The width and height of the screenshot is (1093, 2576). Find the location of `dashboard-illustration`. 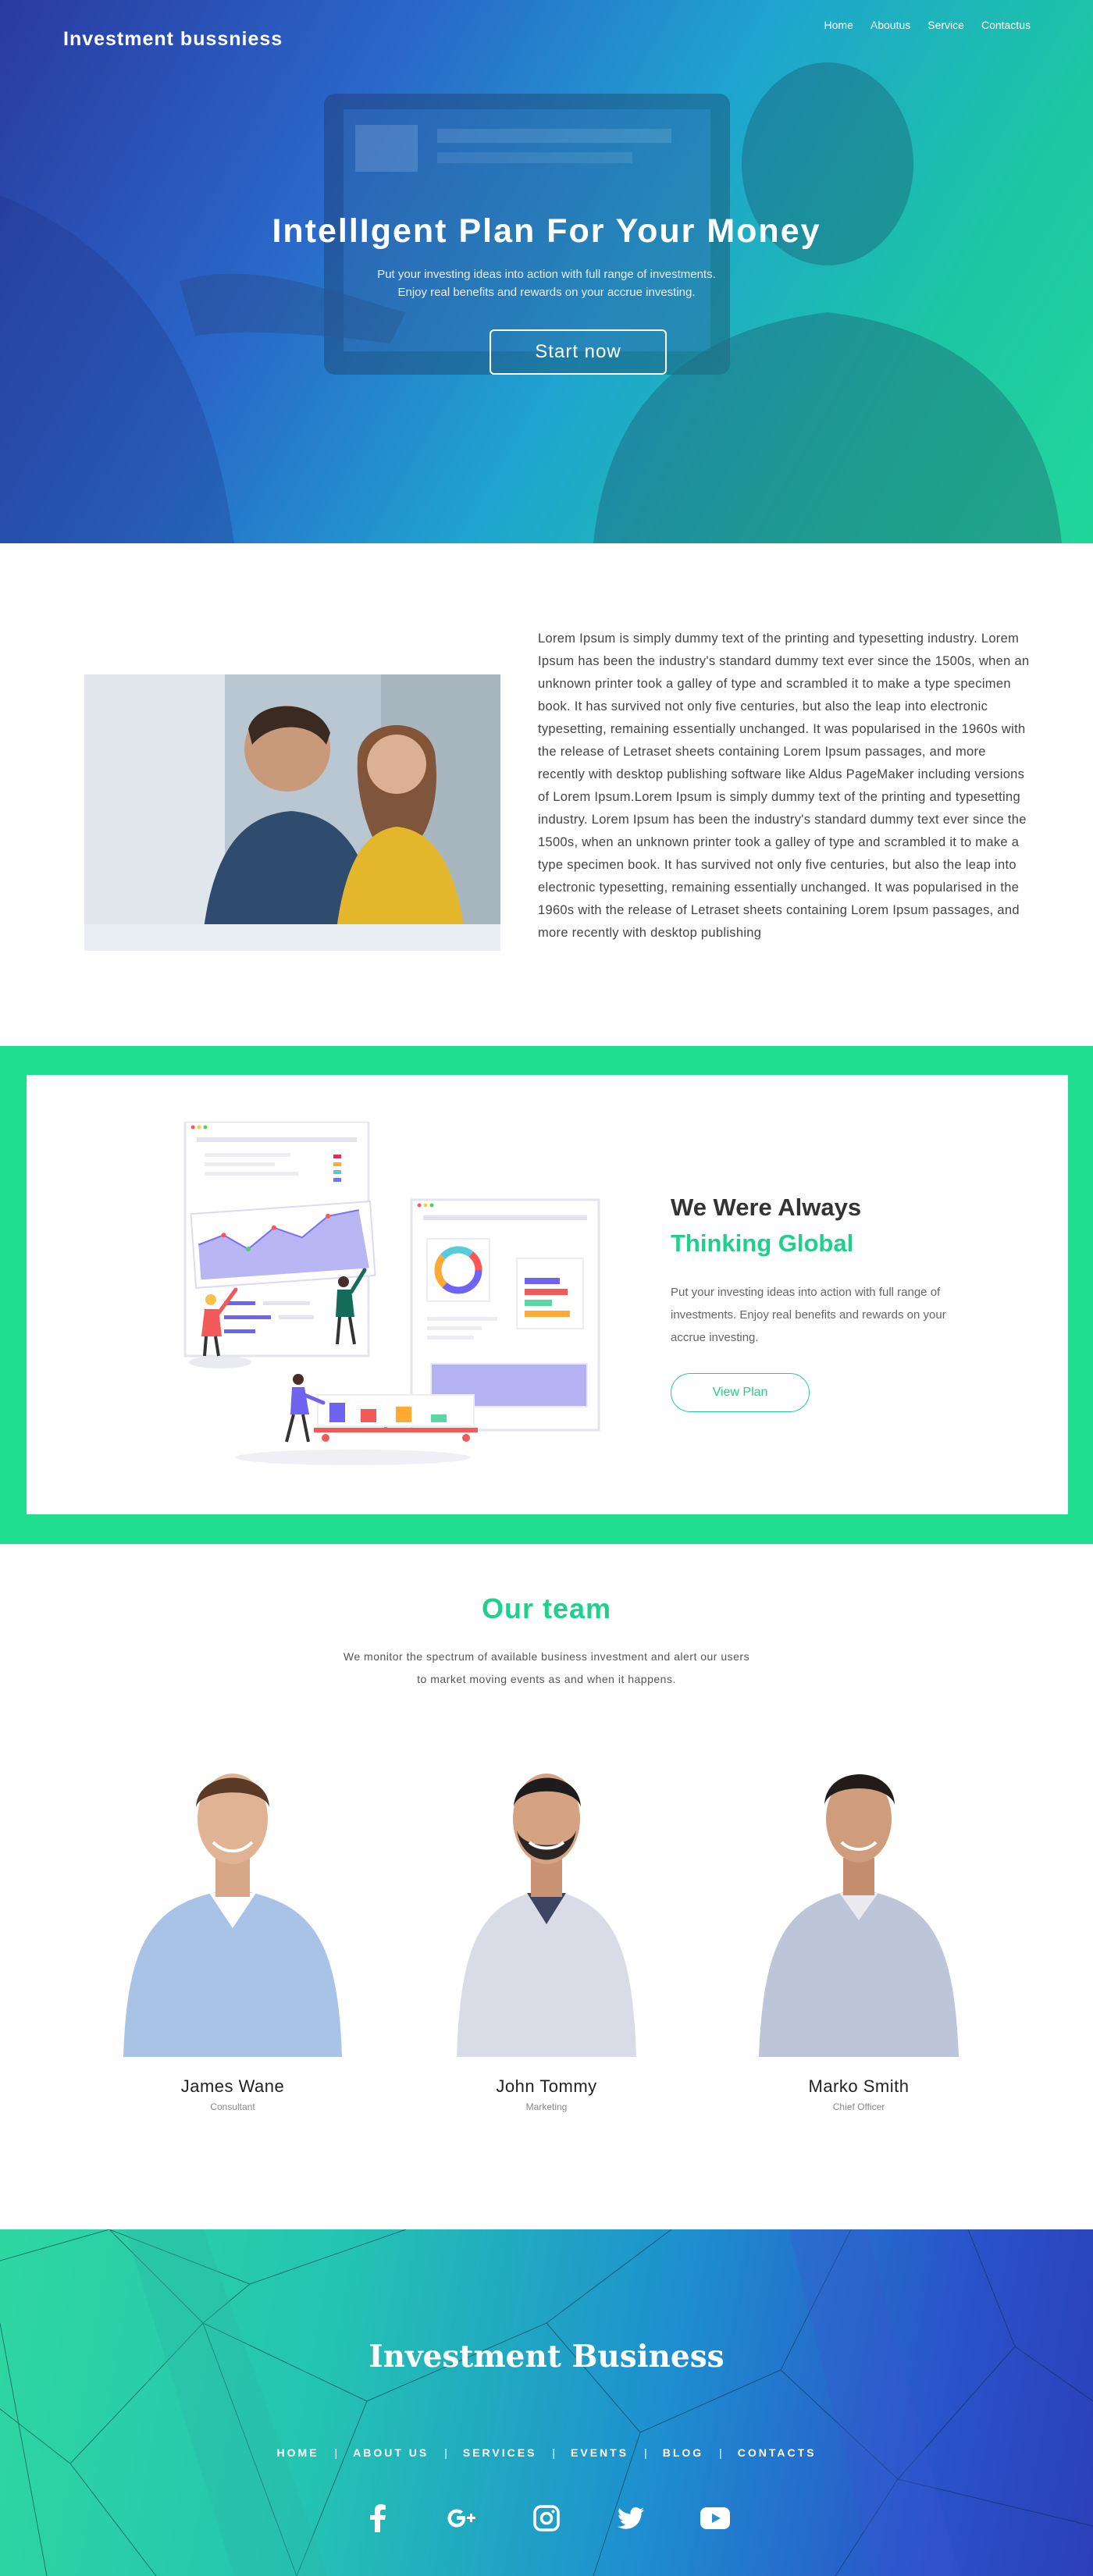

dashboard-illustration is located at coordinates (391, 1293).